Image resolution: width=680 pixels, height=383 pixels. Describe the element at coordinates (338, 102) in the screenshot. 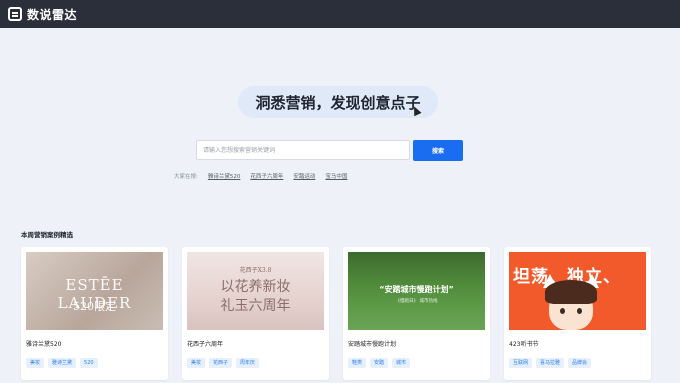

I see `hero-title: 洞悉营销，发现创意点子` at that location.